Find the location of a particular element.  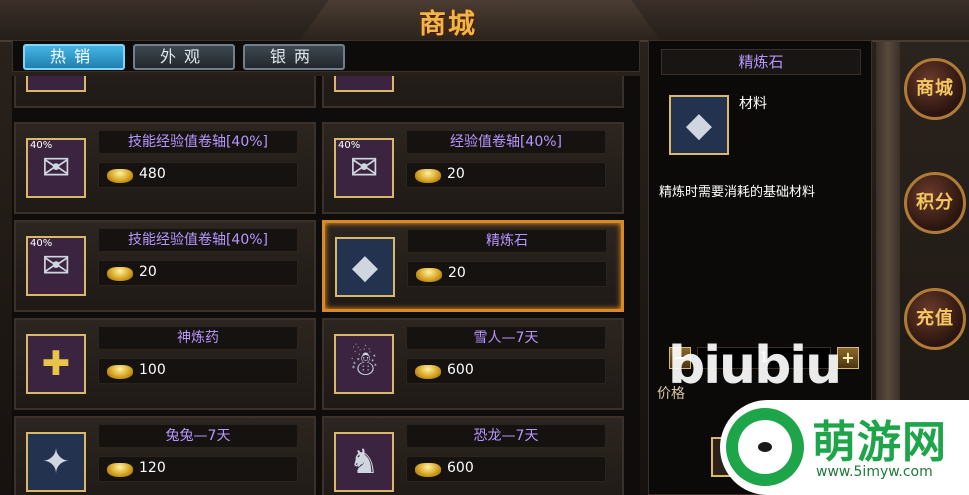

detail-type: 材料 is located at coordinates (753, 104).